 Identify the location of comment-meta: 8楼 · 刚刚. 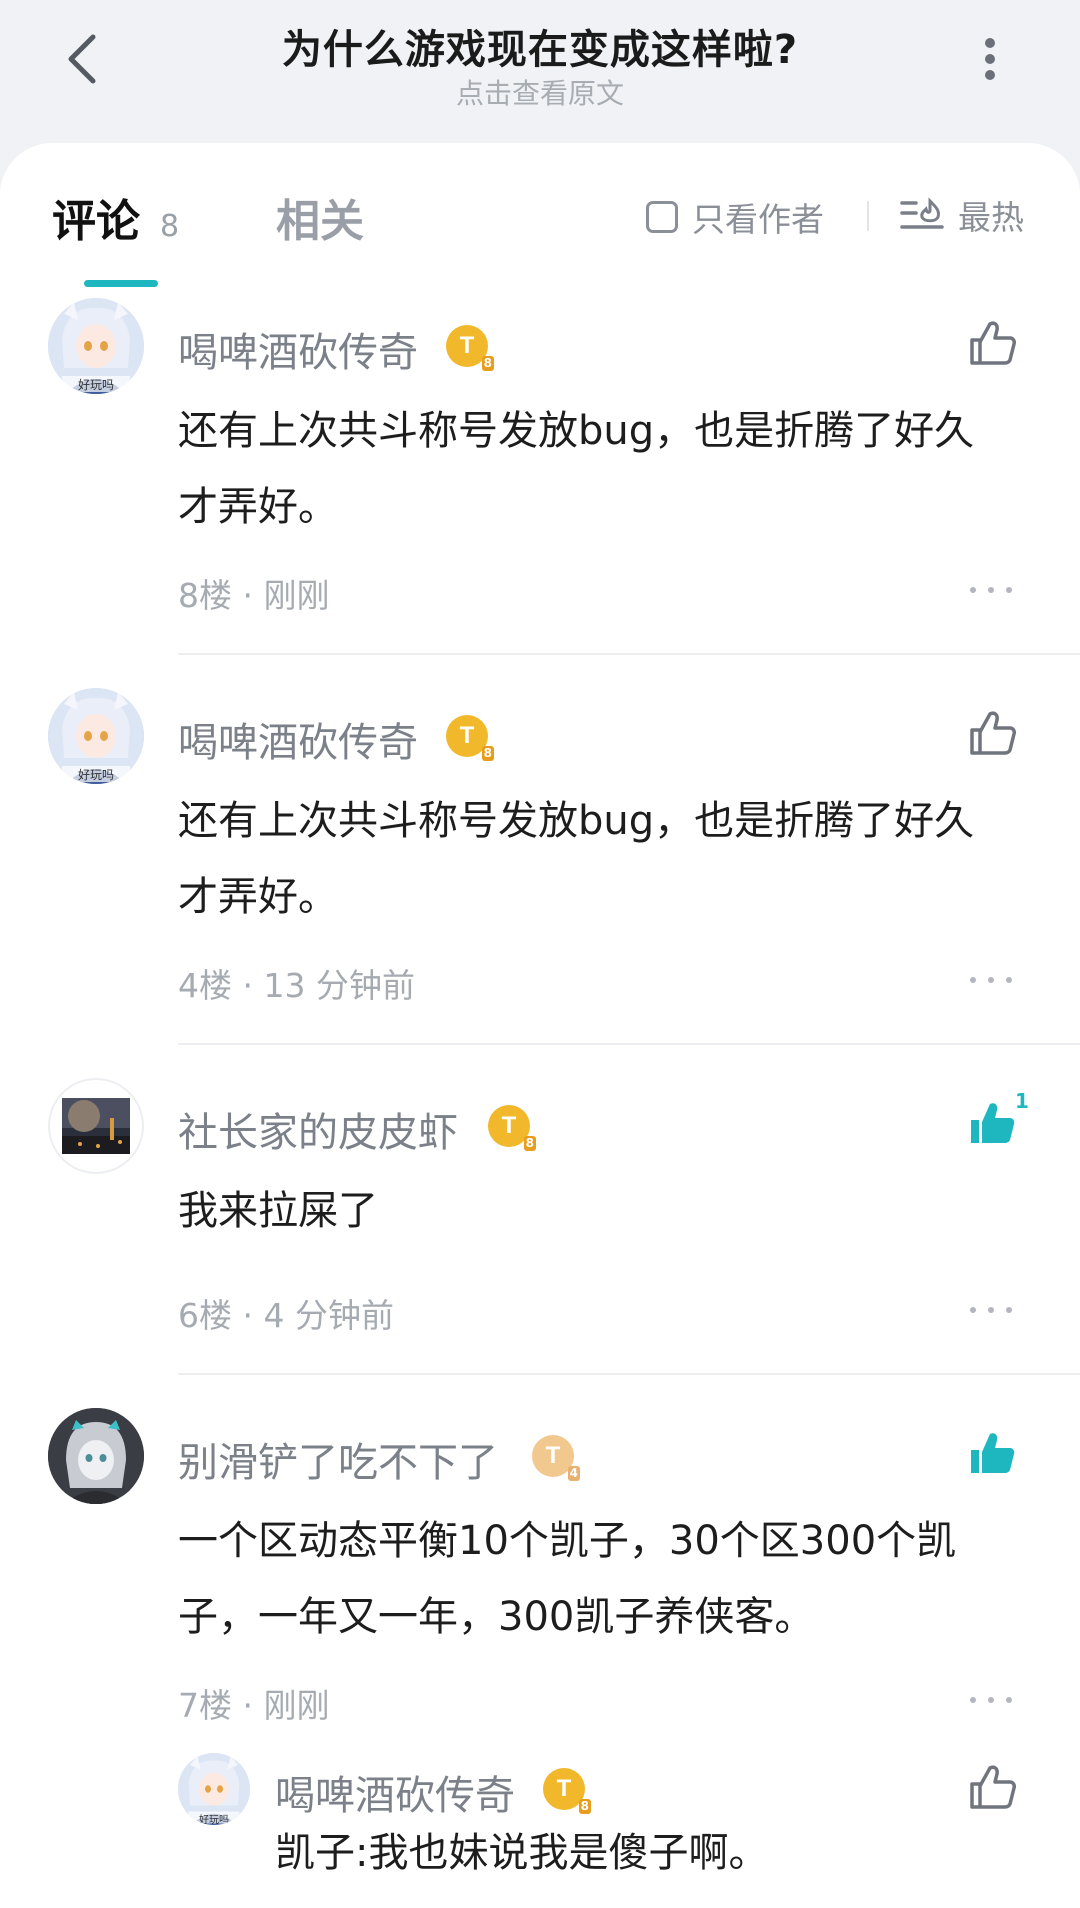
(254, 595).